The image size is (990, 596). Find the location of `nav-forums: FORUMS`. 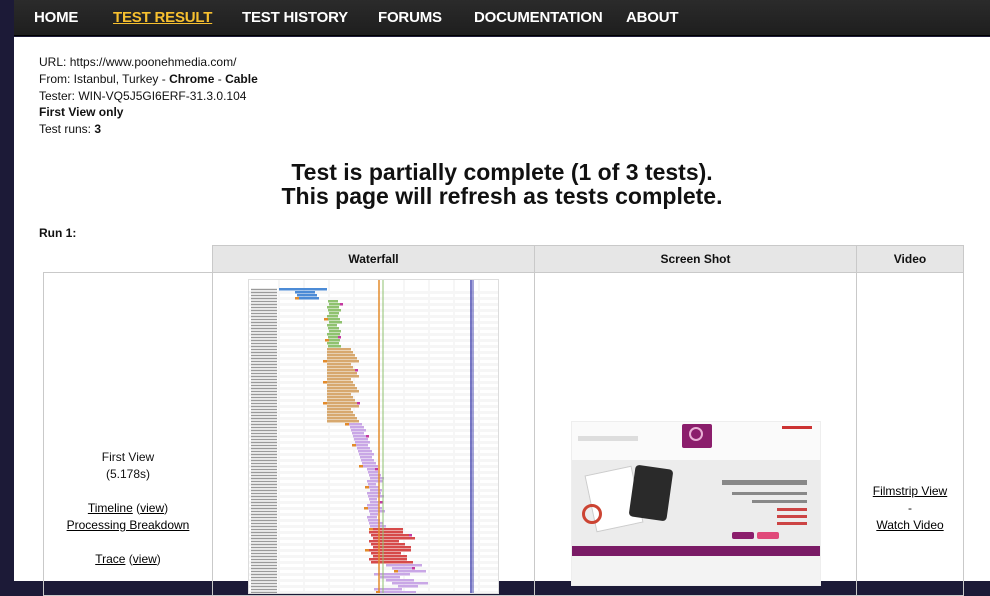

nav-forums: FORUMS is located at coordinates (410, 17).